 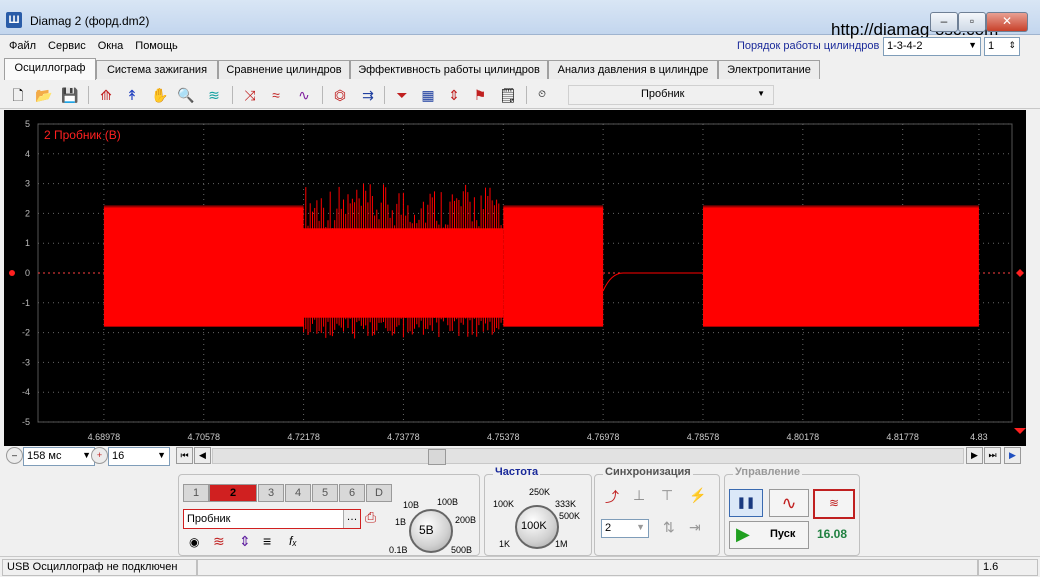 What do you see at coordinates (379, 493) in the screenshot?
I see `channel-digital-button: D` at bounding box center [379, 493].